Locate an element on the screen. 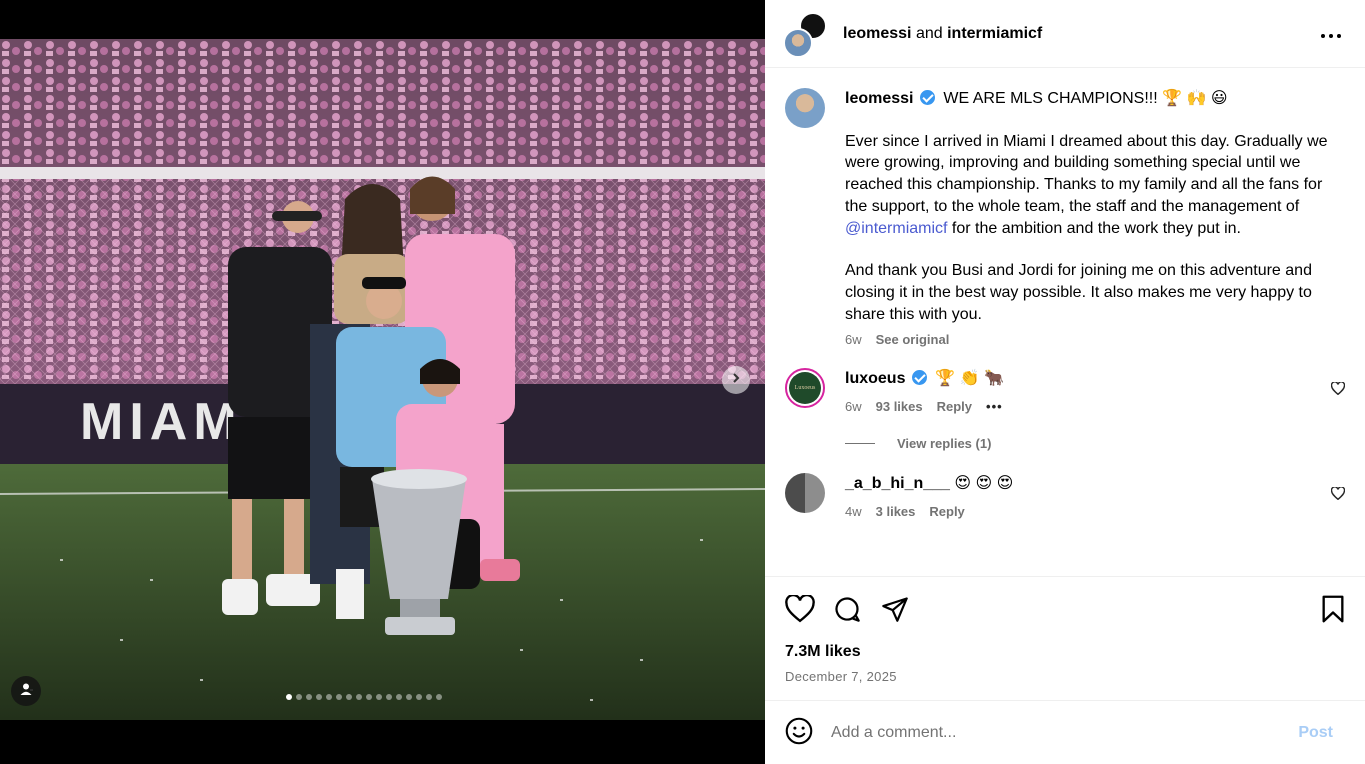  more-options-button is located at coordinates (1331, 31).